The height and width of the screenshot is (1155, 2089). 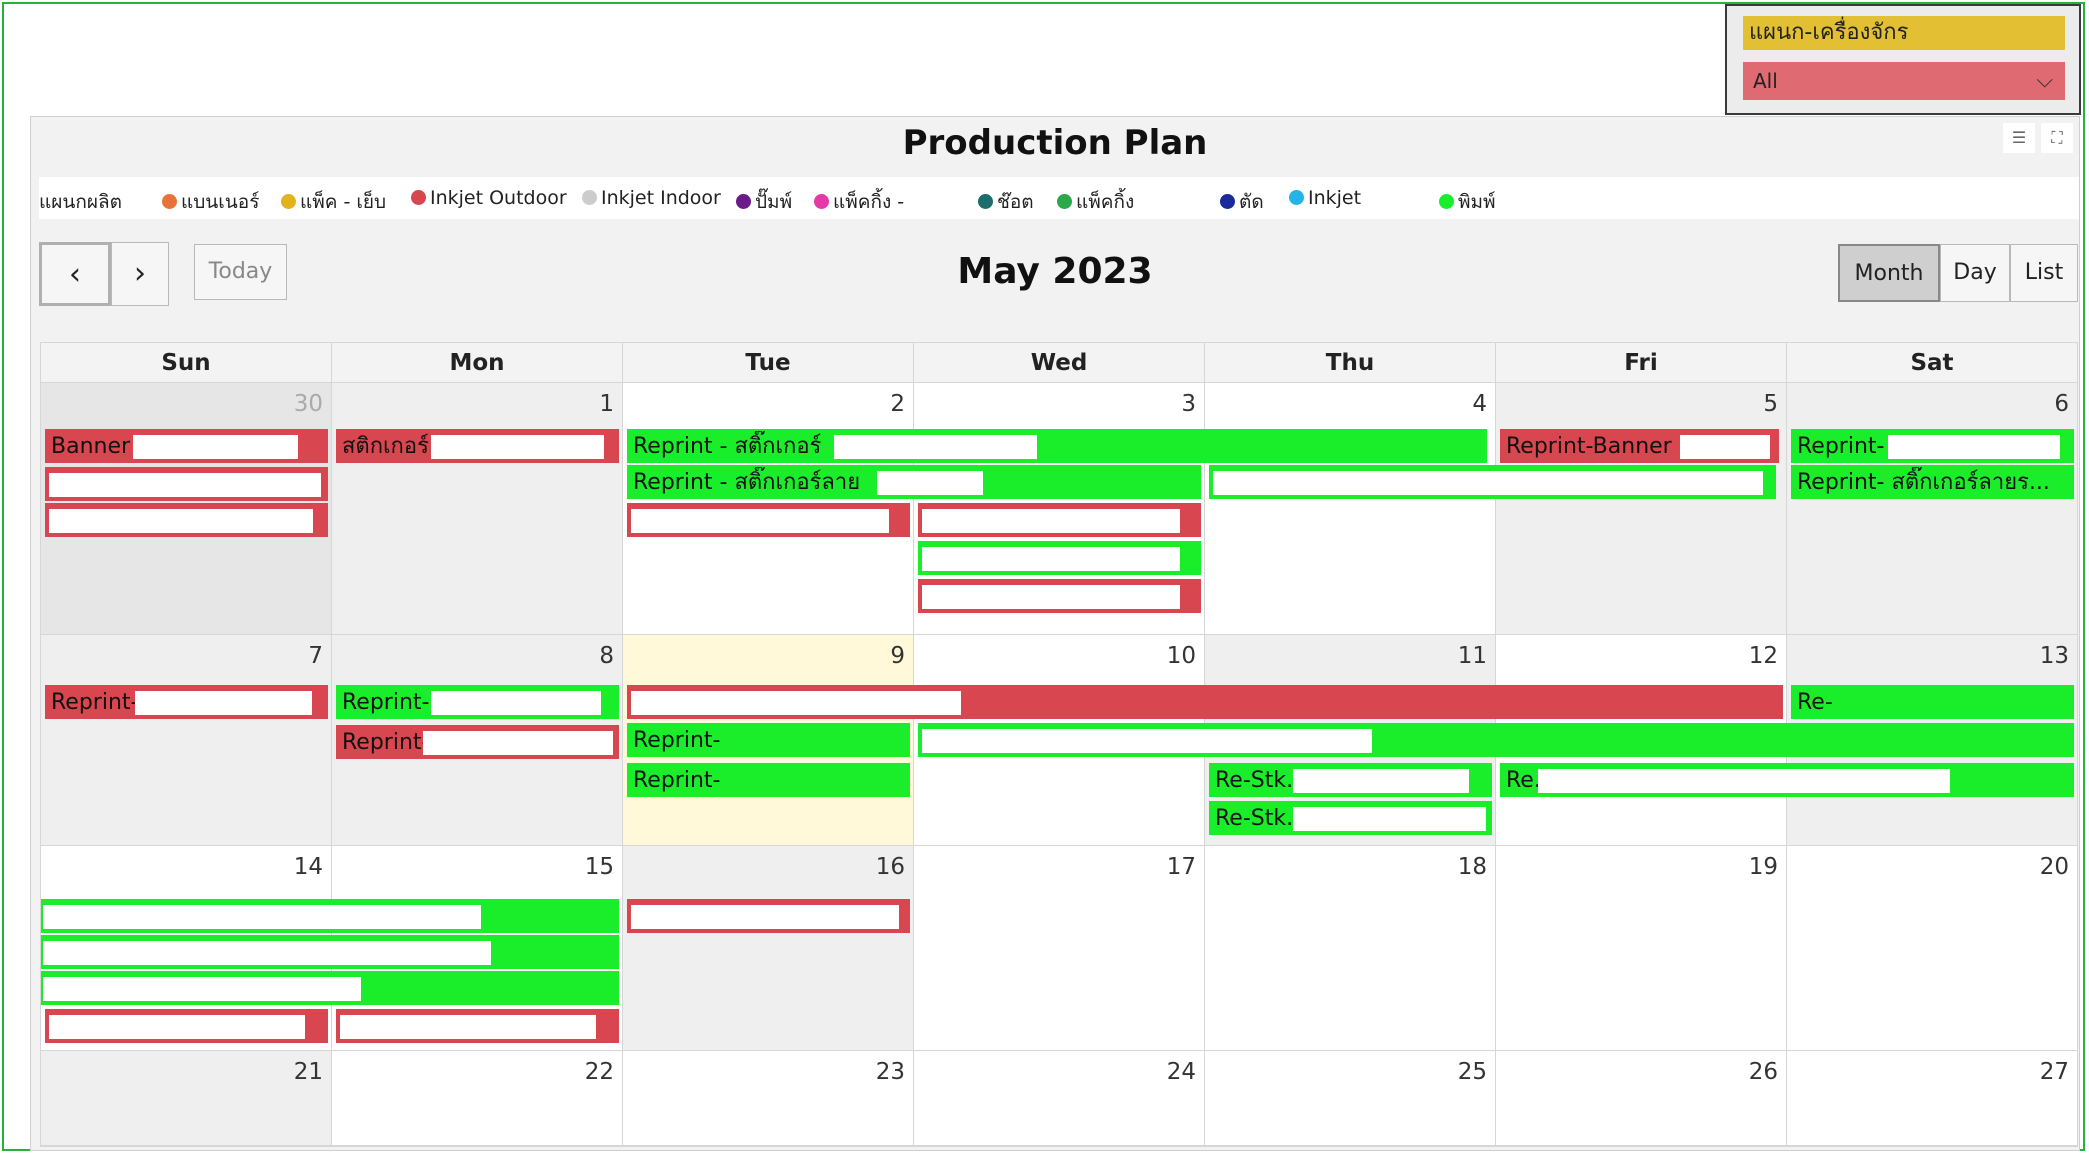 I want to click on event-bar: Re-, so click(x=1932, y=702).